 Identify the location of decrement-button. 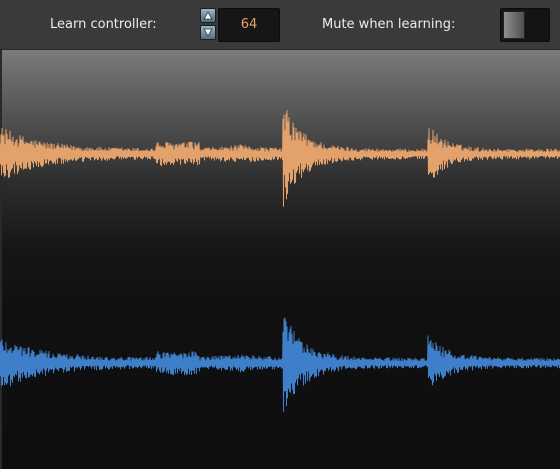
(208, 32).